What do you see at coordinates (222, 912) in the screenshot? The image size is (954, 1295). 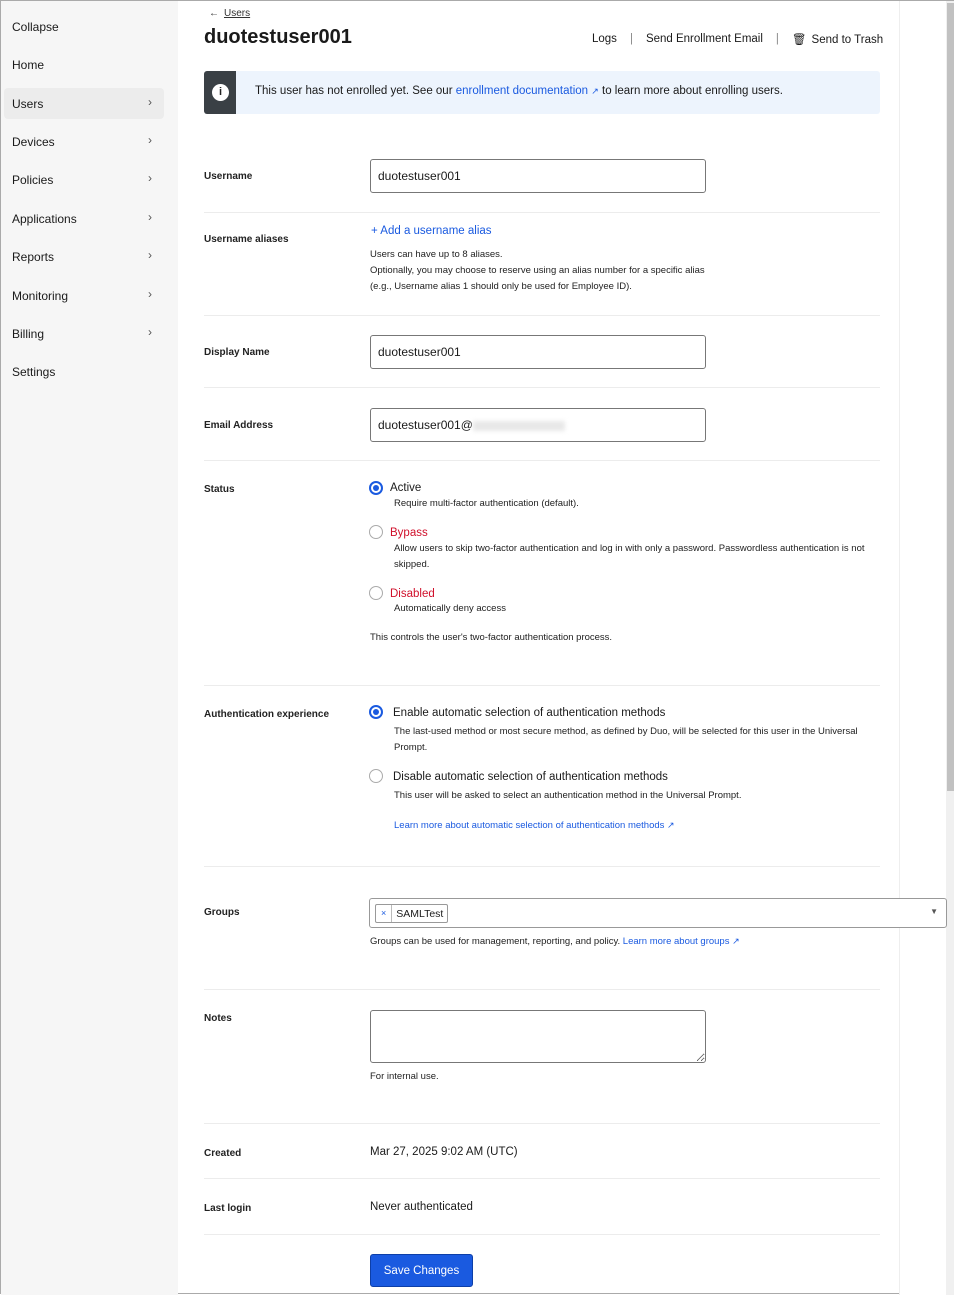 I see `groups-label: Groups` at bounding box center [222, 912].